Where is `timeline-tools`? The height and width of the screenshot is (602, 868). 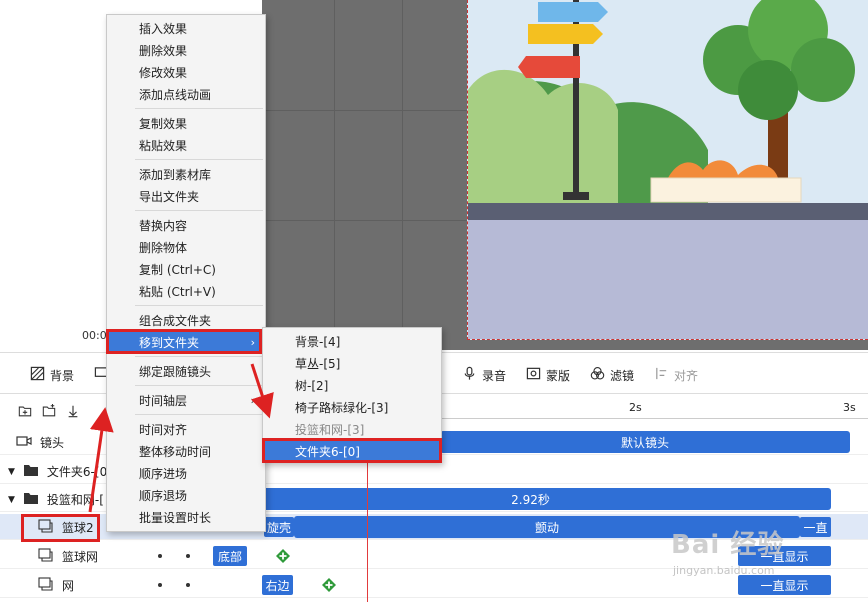 timeline-tools is located at coordinates (49, 412).